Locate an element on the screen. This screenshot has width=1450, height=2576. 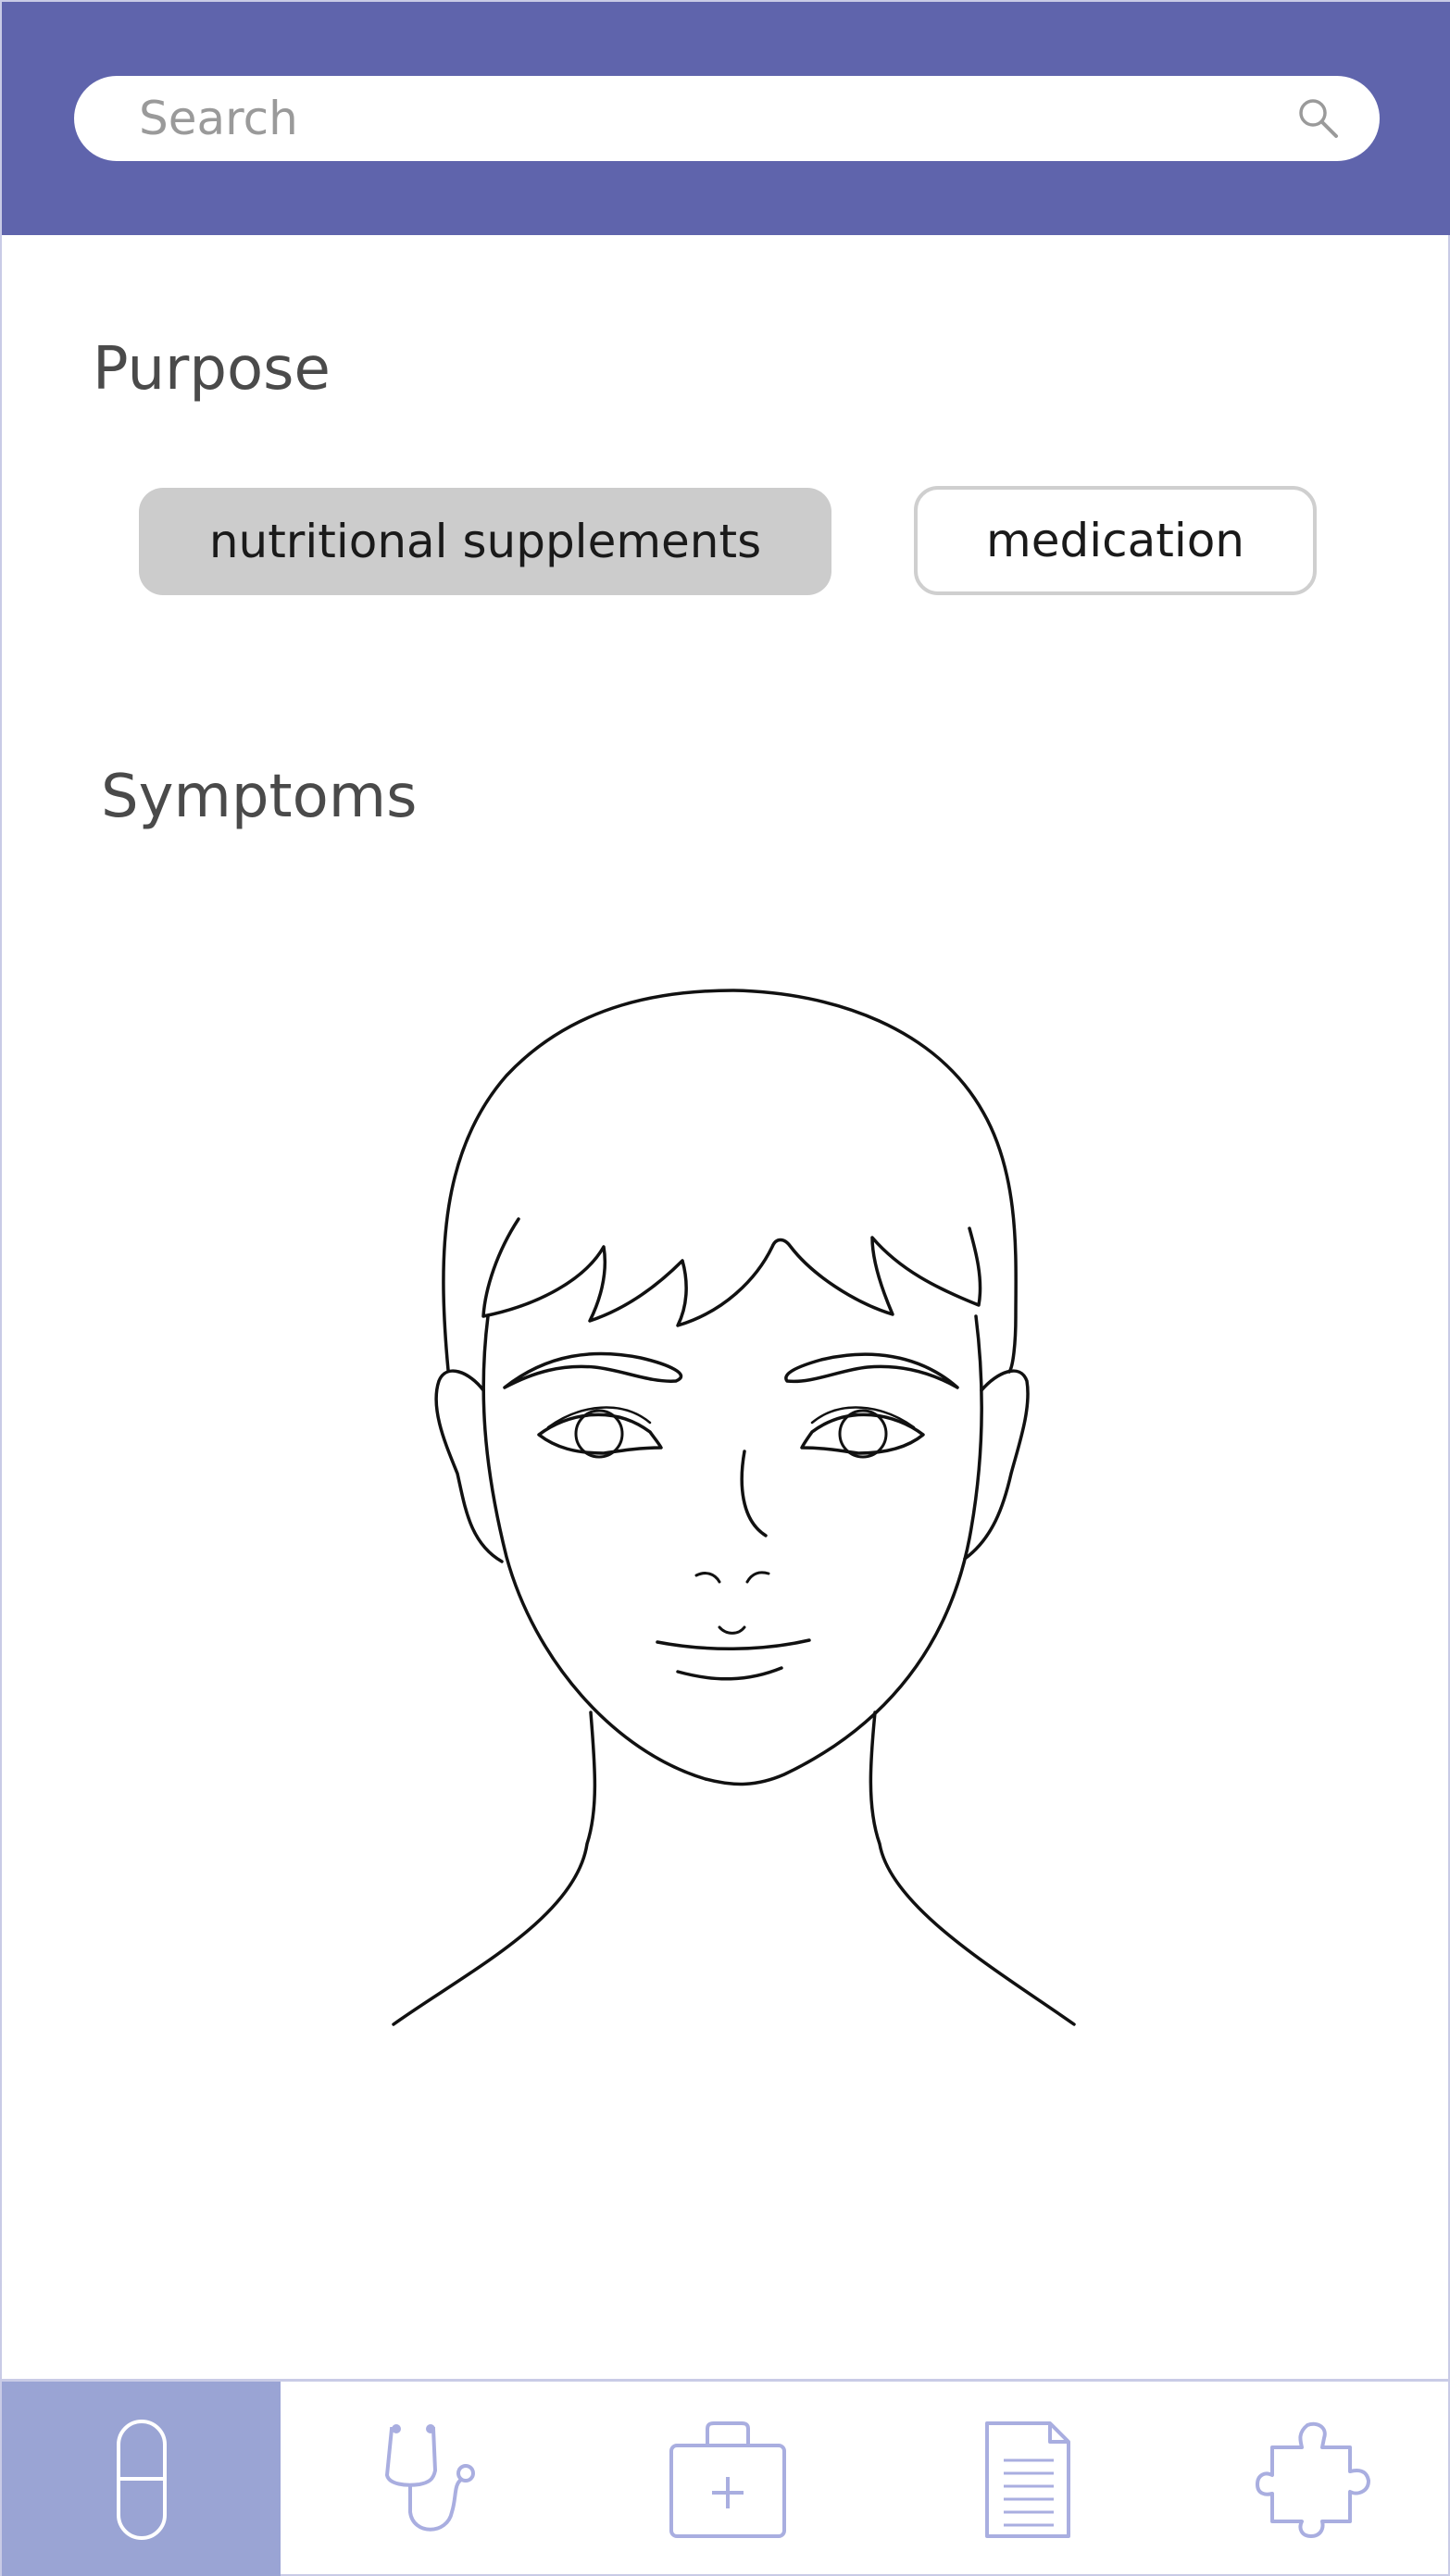
purpose-heading: Purpose is located at coordinates (212, 369).